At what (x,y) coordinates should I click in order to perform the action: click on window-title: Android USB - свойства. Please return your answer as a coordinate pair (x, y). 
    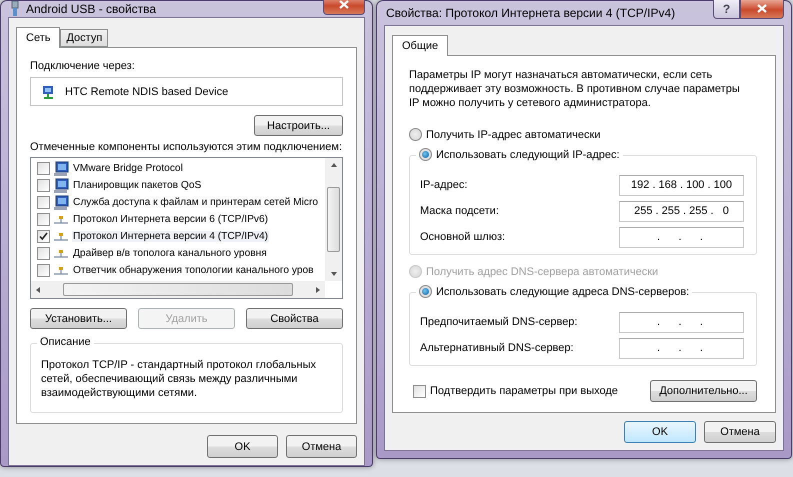
    Looking at the image, I should click on (92, 9).